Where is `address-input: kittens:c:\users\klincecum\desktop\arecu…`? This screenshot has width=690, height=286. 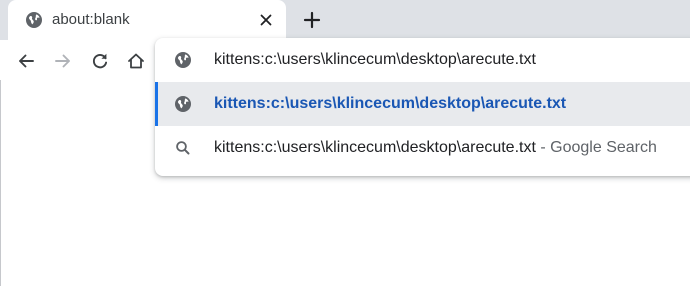
address-input: kittens:c:\users\klincecum\desktop\arecu… is located at coordinates (422, 60).